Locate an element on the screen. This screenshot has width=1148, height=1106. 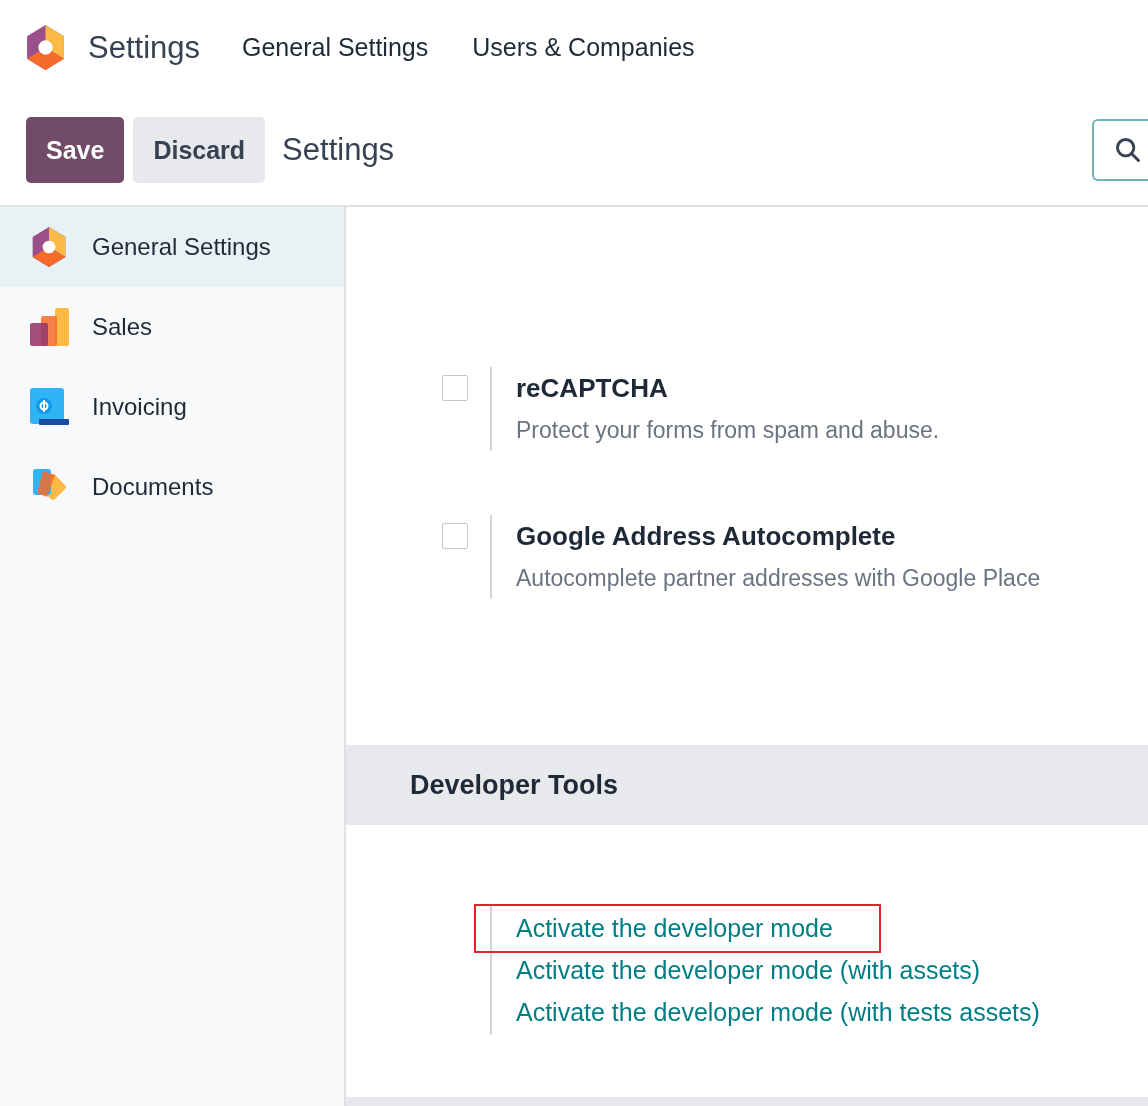
menu-item: Users & Companies is located at coordinates (583, 47).